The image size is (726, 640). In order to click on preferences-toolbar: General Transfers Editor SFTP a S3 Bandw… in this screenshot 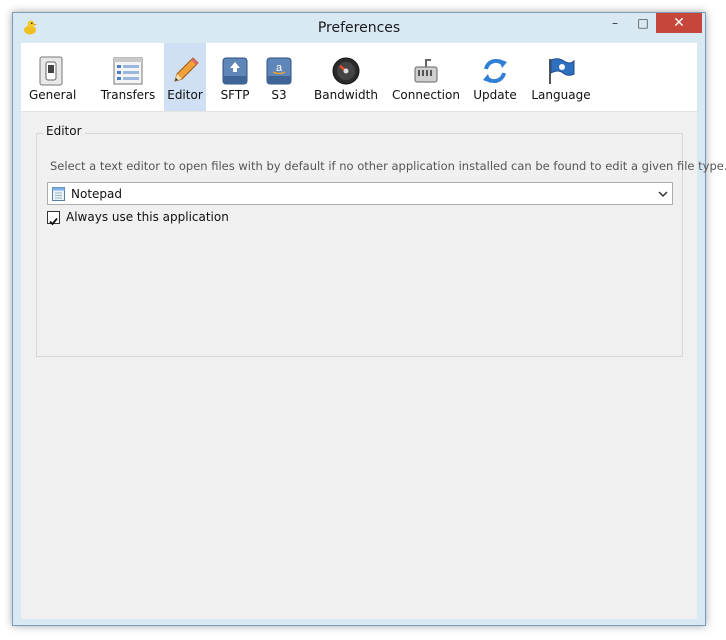, I will do `click(359, 77)`.